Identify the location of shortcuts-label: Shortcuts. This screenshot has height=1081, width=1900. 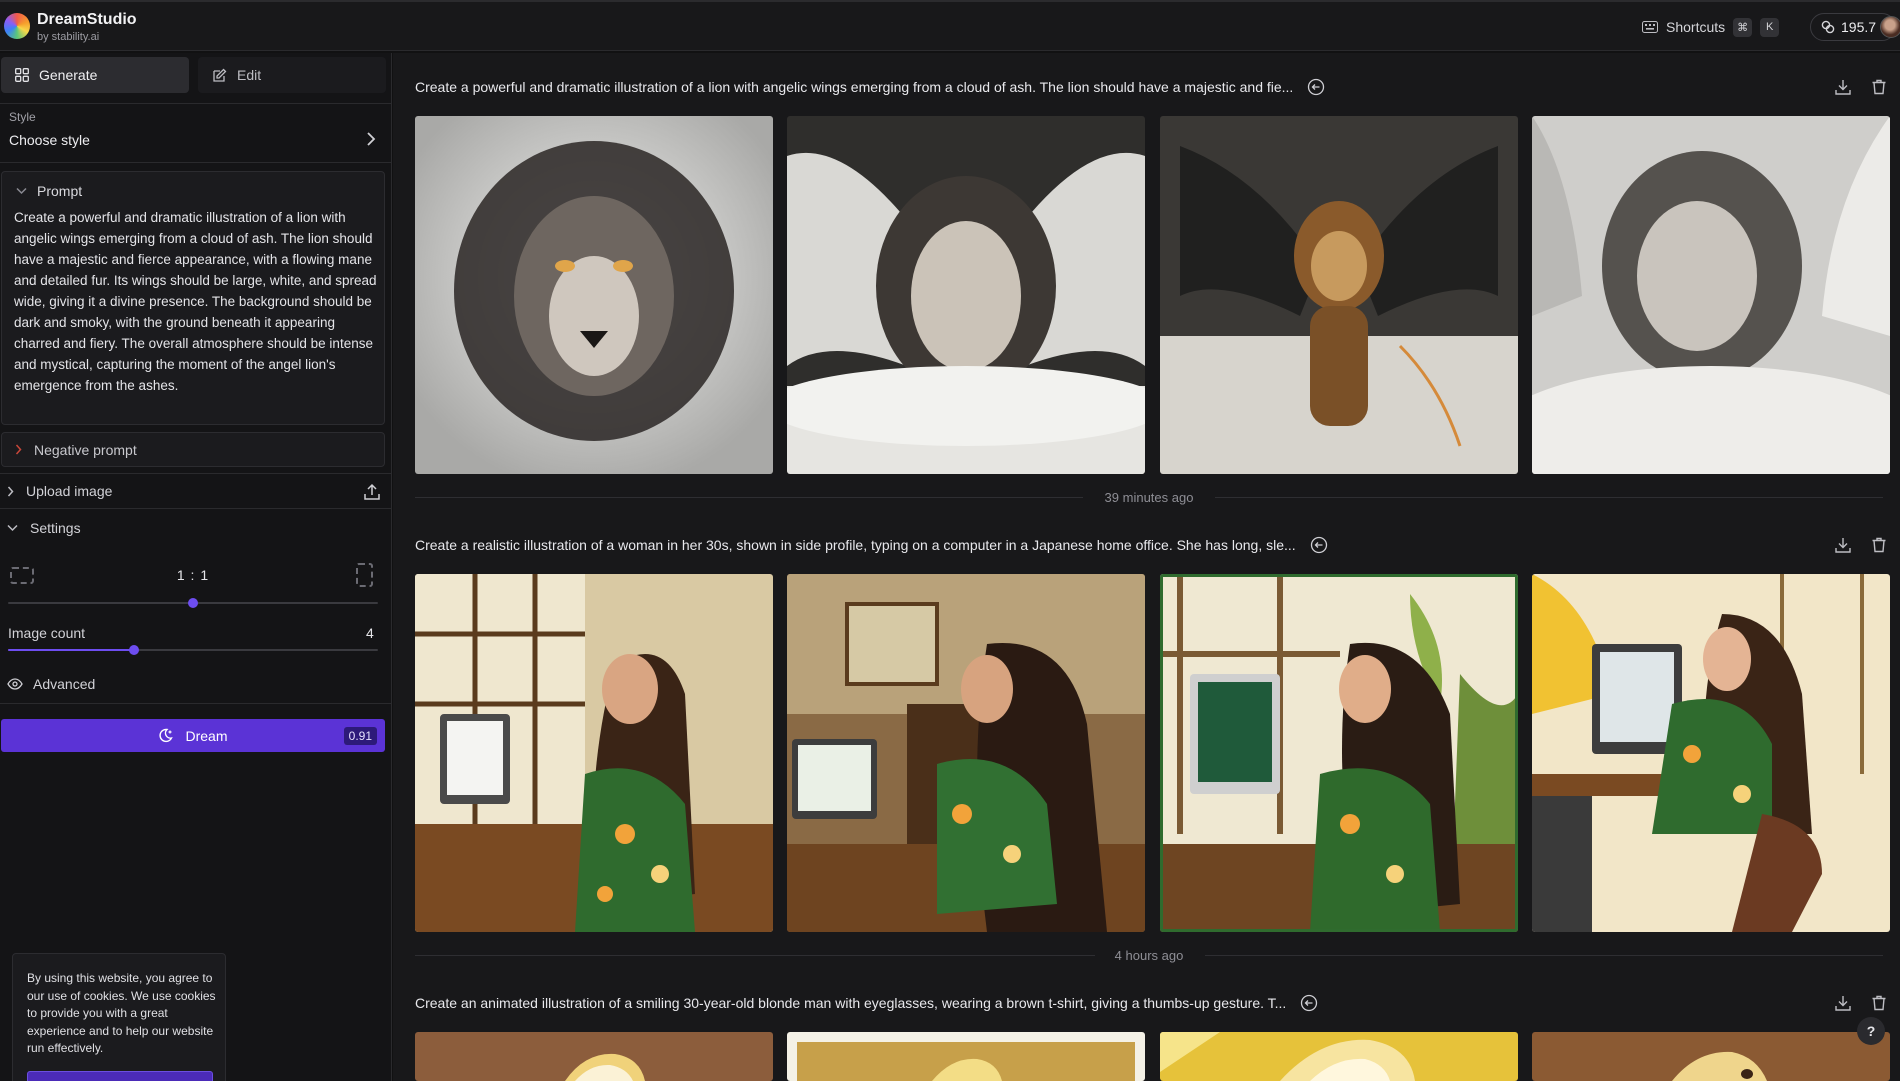
(1696, 27).